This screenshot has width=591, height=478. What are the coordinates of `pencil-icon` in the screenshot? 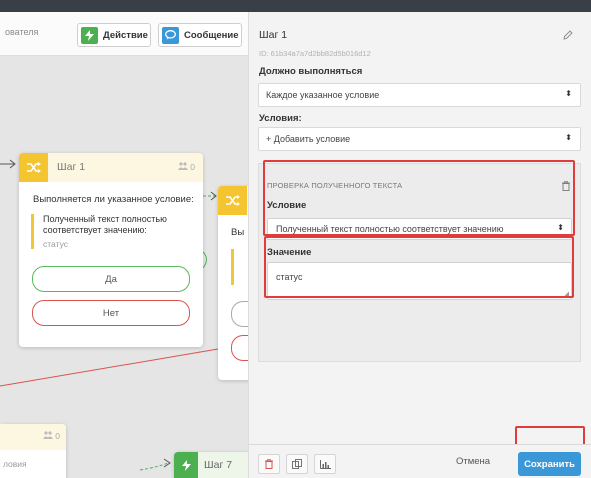 It's located at (568, 36).